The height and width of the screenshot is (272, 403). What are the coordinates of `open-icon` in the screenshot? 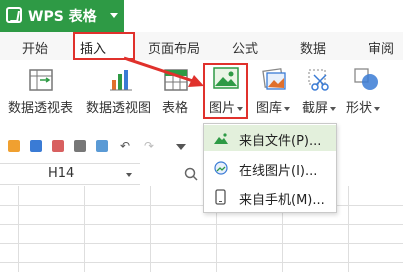 It's located at (14, 146).